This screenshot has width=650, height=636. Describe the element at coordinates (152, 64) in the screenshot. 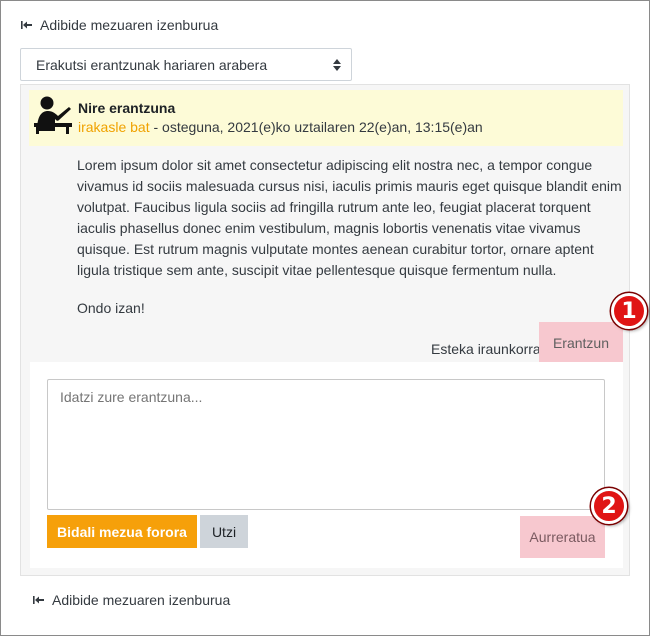

I see `display-mode-selected-value: Erakutsi erantzunak hariaren arabera` at that location.